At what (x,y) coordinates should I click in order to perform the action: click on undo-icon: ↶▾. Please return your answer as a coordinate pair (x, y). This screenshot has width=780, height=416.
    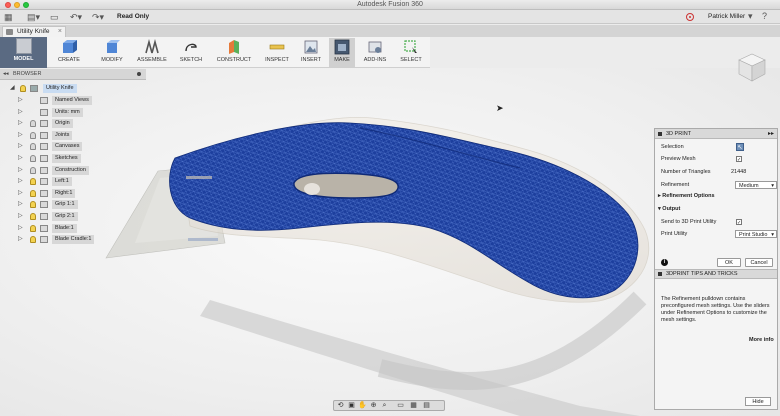
    Looking at the image, I should click on (76, 17).